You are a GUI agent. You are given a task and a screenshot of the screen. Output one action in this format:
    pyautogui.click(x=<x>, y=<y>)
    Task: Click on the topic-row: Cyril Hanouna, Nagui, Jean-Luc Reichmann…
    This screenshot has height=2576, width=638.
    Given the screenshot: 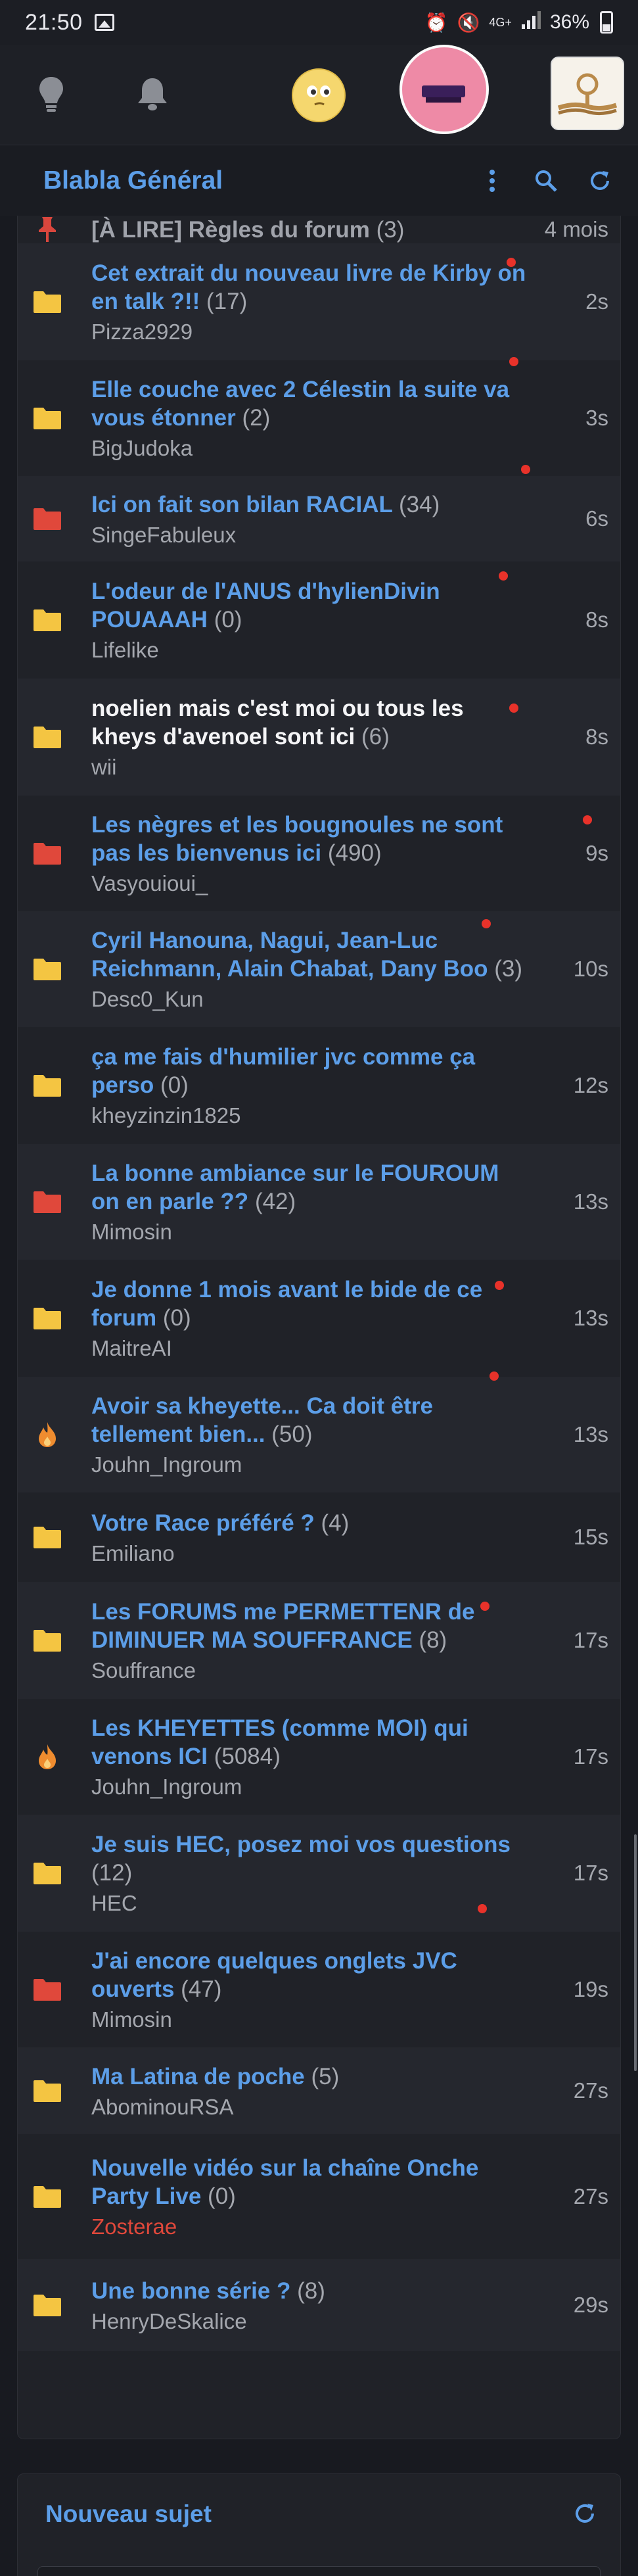 What is the action you would take?
    pyautogui.click(x=319, y=969)
    